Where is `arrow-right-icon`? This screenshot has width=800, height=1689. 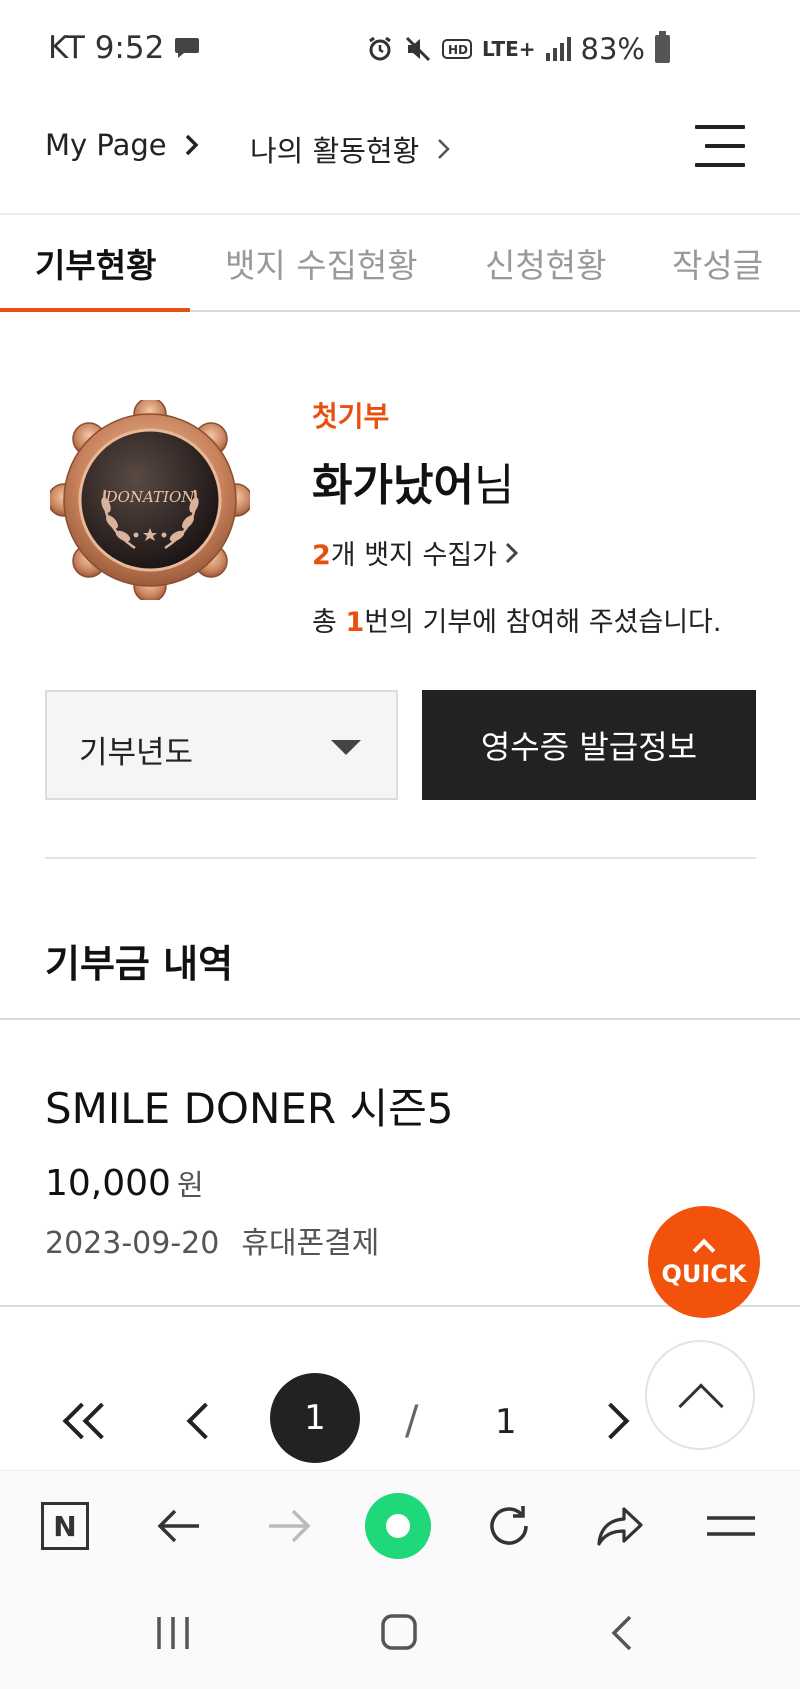
arrow-right-icon is located at coordinates (290, 1526).